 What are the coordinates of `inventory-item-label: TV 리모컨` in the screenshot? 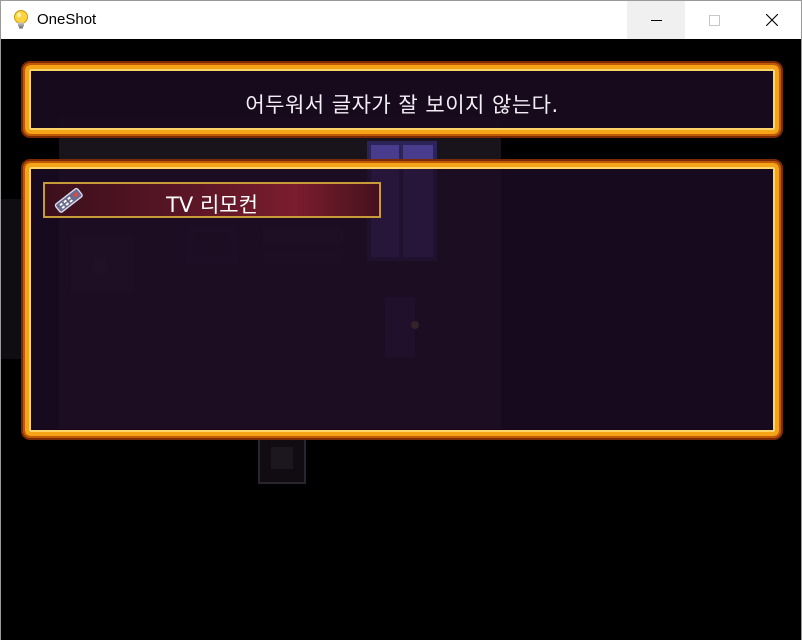 It's located at (212, 205).